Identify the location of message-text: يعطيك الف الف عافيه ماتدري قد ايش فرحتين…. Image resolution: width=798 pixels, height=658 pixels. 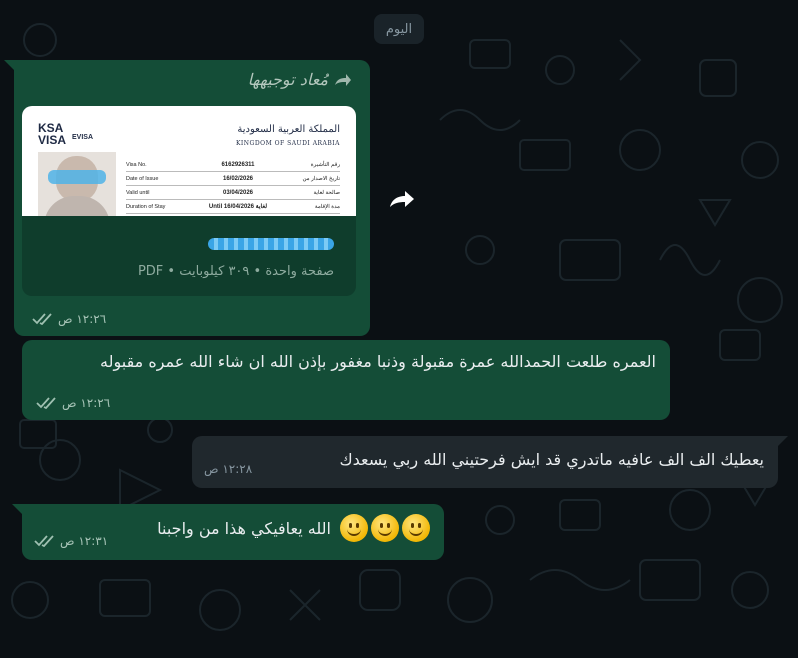
(551, 459).